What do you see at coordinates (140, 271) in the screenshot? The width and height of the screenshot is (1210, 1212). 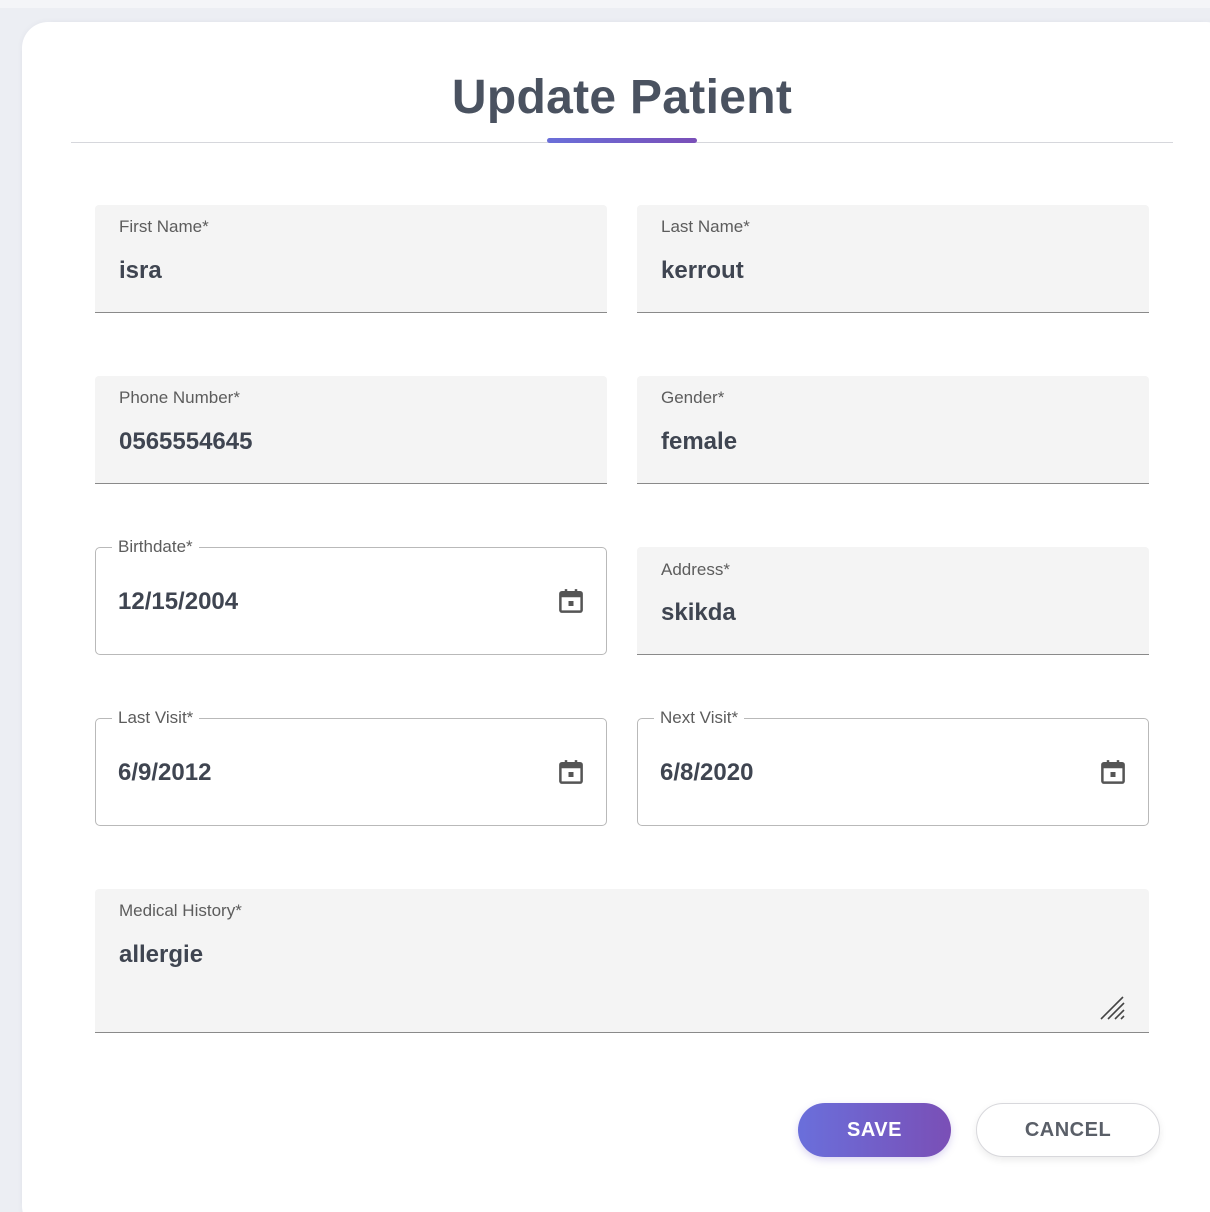 I see `first-name-value: isra` at bounding box center [140, 271].